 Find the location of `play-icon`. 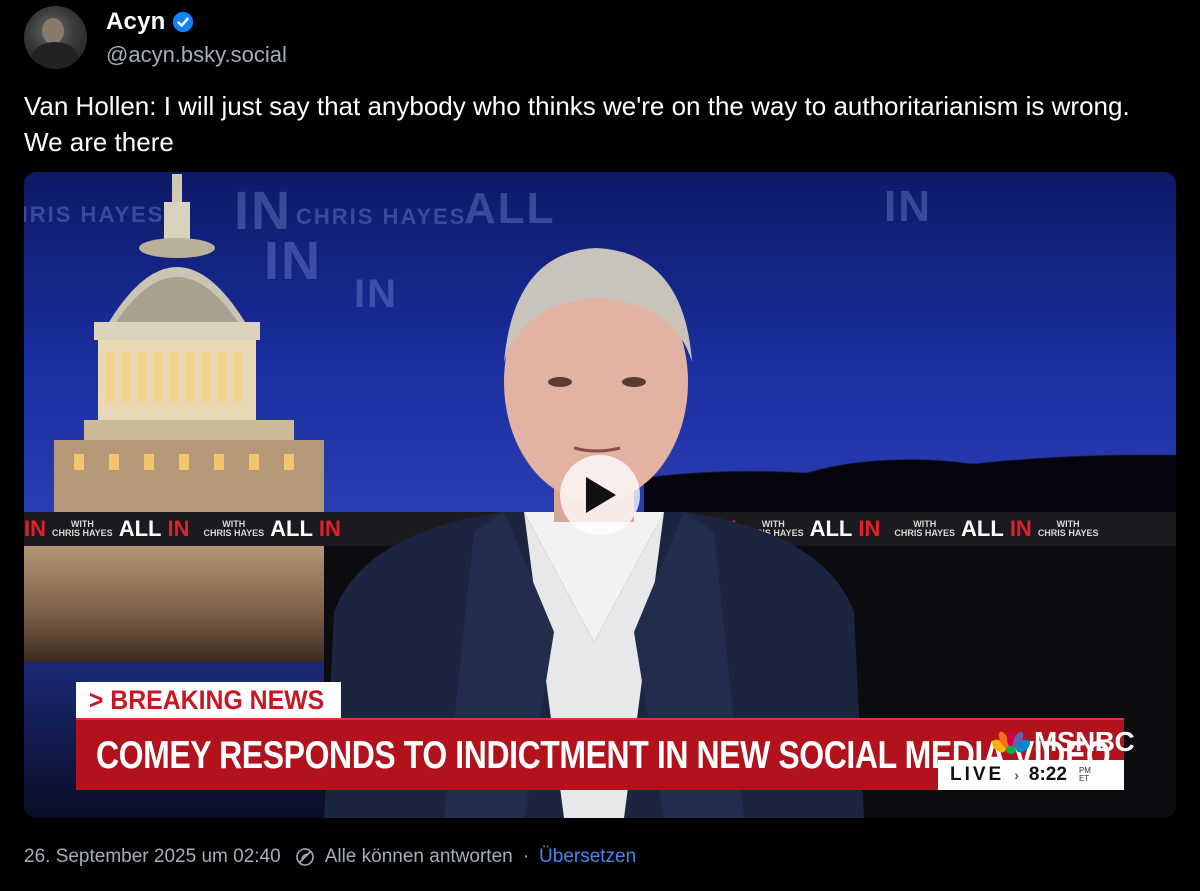

play-icon is located at coordinates (601, 495).